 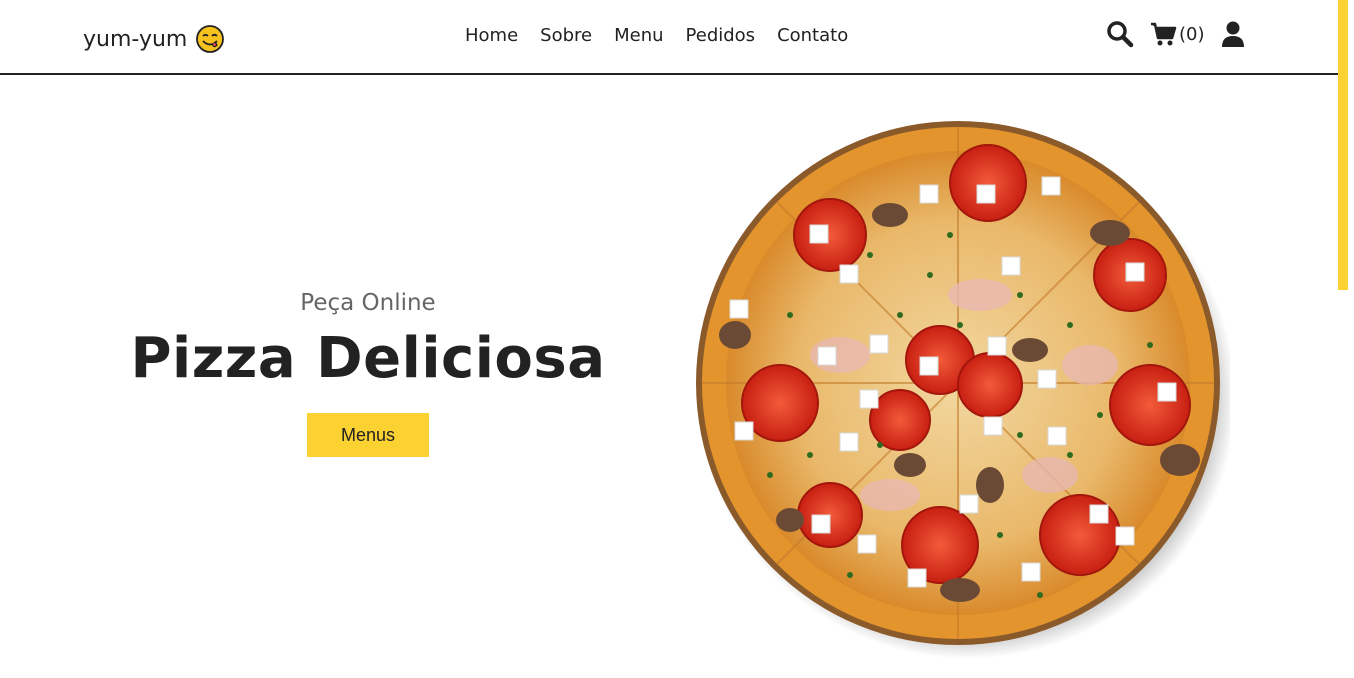 I want to click on nav-sobre: Sobre, so click(x=566, y=35).